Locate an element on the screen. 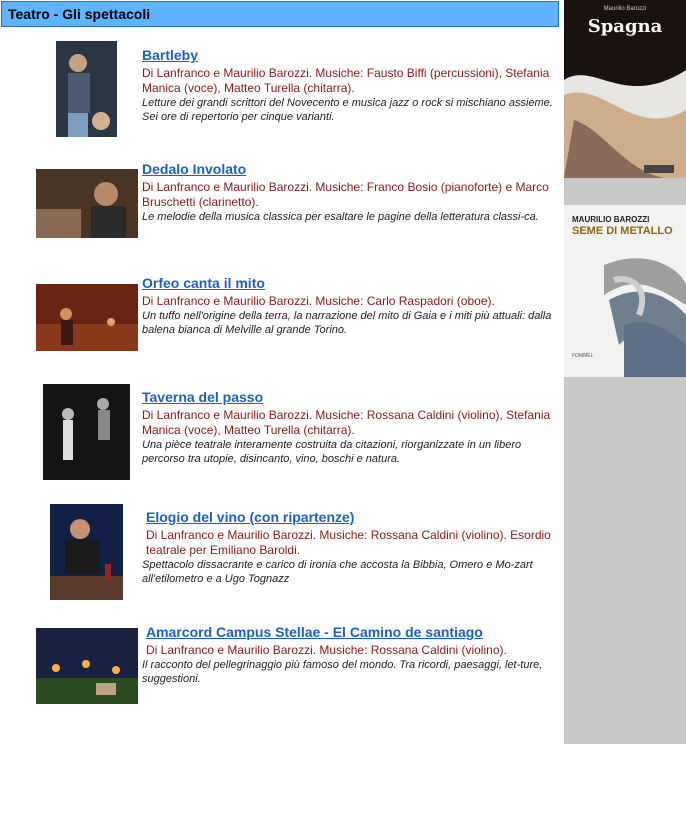 The image size is (686, 828). page-title: Teatro - Gli spettacoli is located at coordinates (79, 14).